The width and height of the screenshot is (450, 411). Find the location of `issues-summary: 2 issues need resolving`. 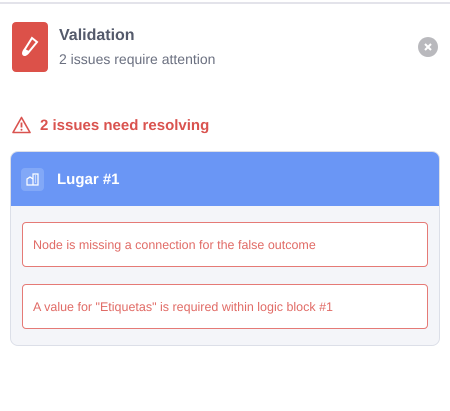

issues-summary: 2 issues need resolving is located at coordinates (125, 125).